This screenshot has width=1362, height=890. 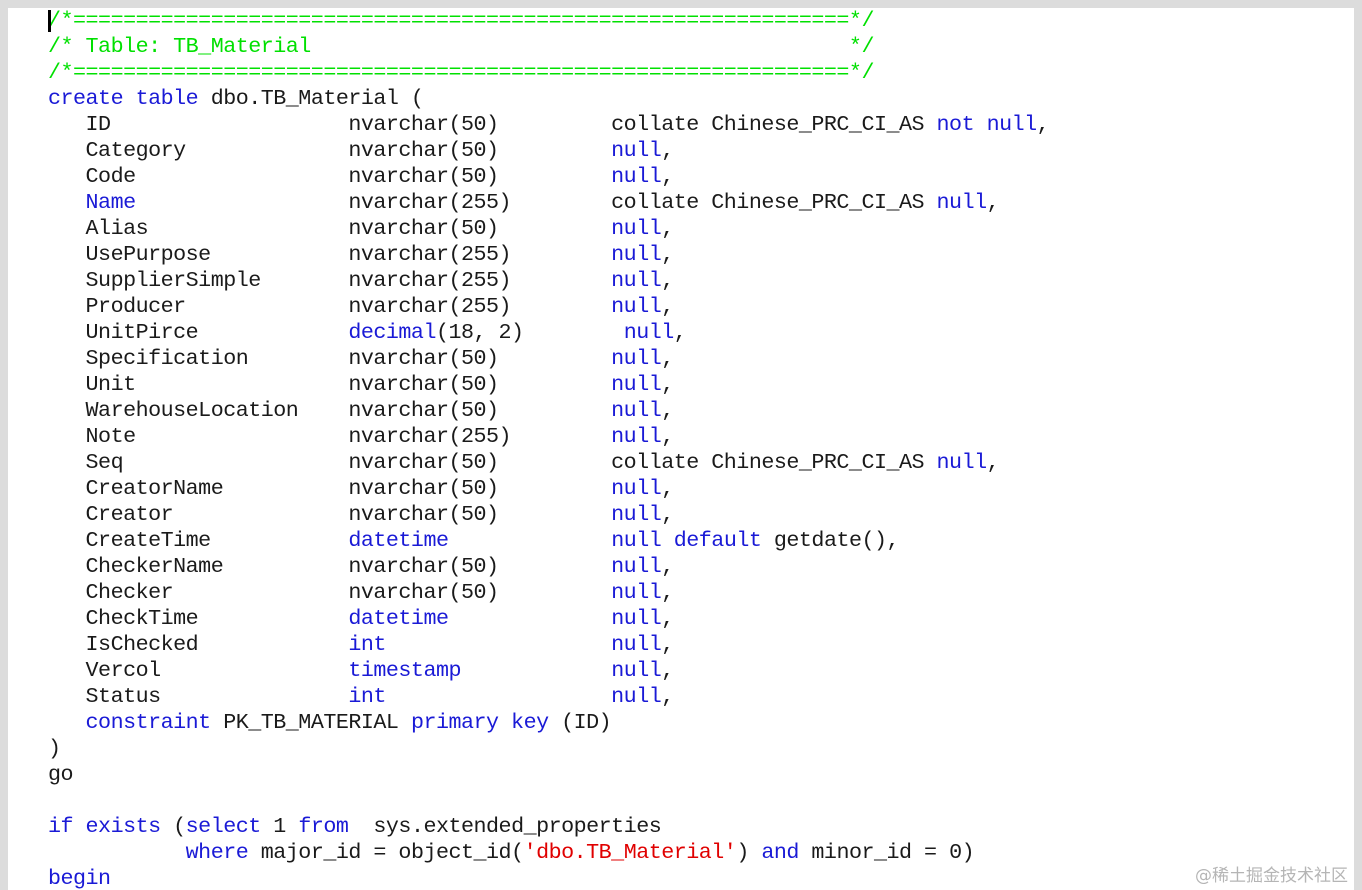 I want to click on code-token: go, so click(x=61, y=774).